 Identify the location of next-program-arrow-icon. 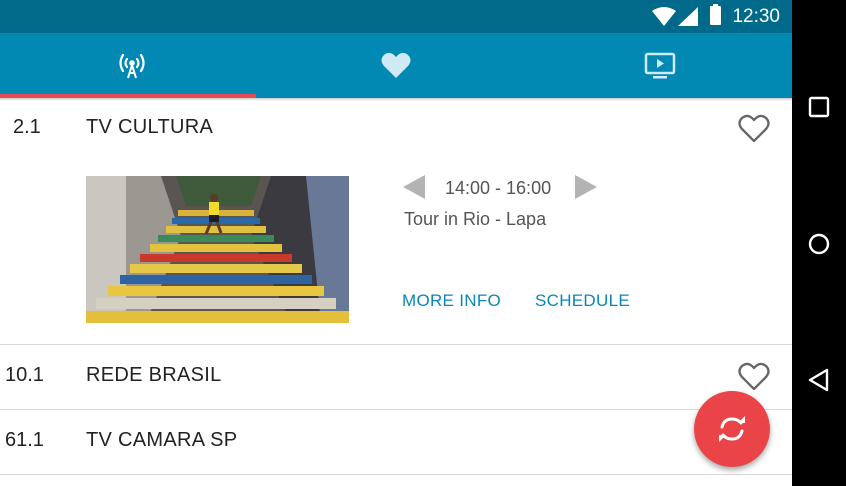
(586, 187).